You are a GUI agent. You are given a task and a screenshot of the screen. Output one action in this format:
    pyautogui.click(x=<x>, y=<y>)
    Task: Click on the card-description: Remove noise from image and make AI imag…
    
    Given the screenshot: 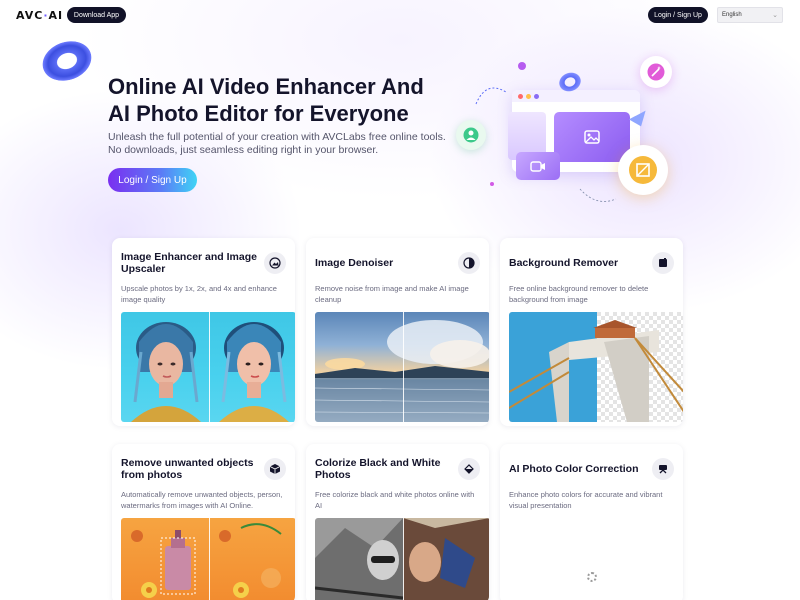 What is the action you would take?
    pyautogui.click(x=396, y=294)
    